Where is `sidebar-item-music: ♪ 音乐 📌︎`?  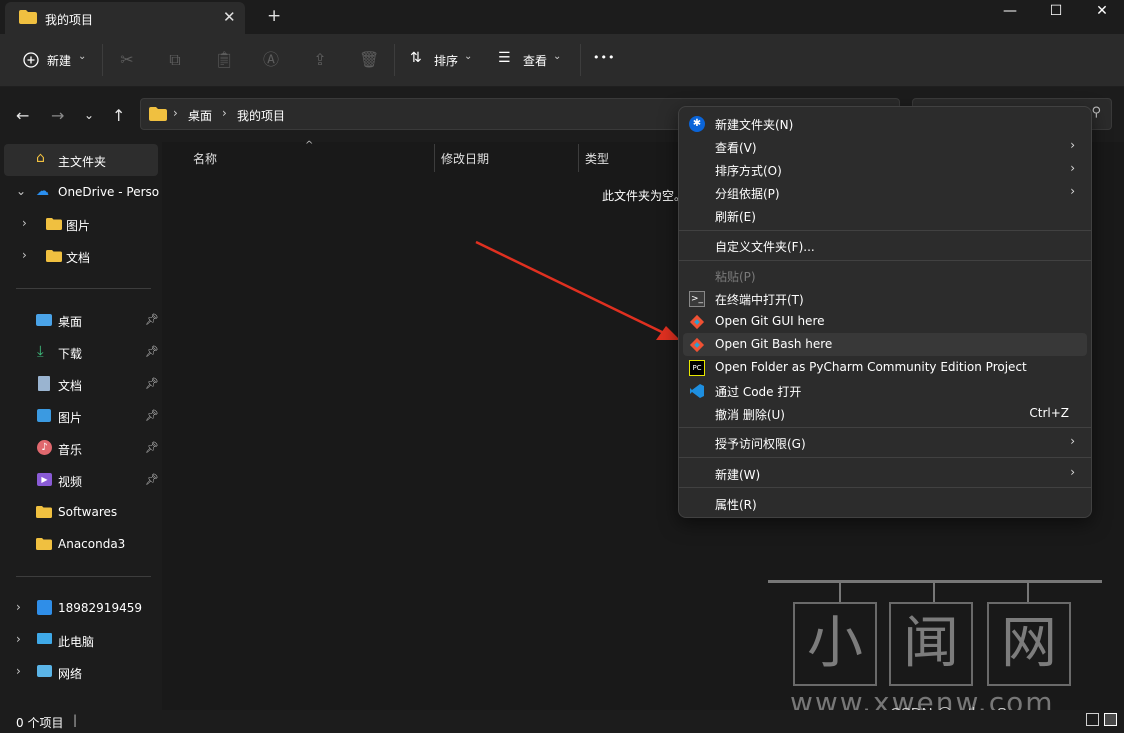
sidebar-item-music: ♪ 音乐 📌︎ is located at coordinates (80, 448).